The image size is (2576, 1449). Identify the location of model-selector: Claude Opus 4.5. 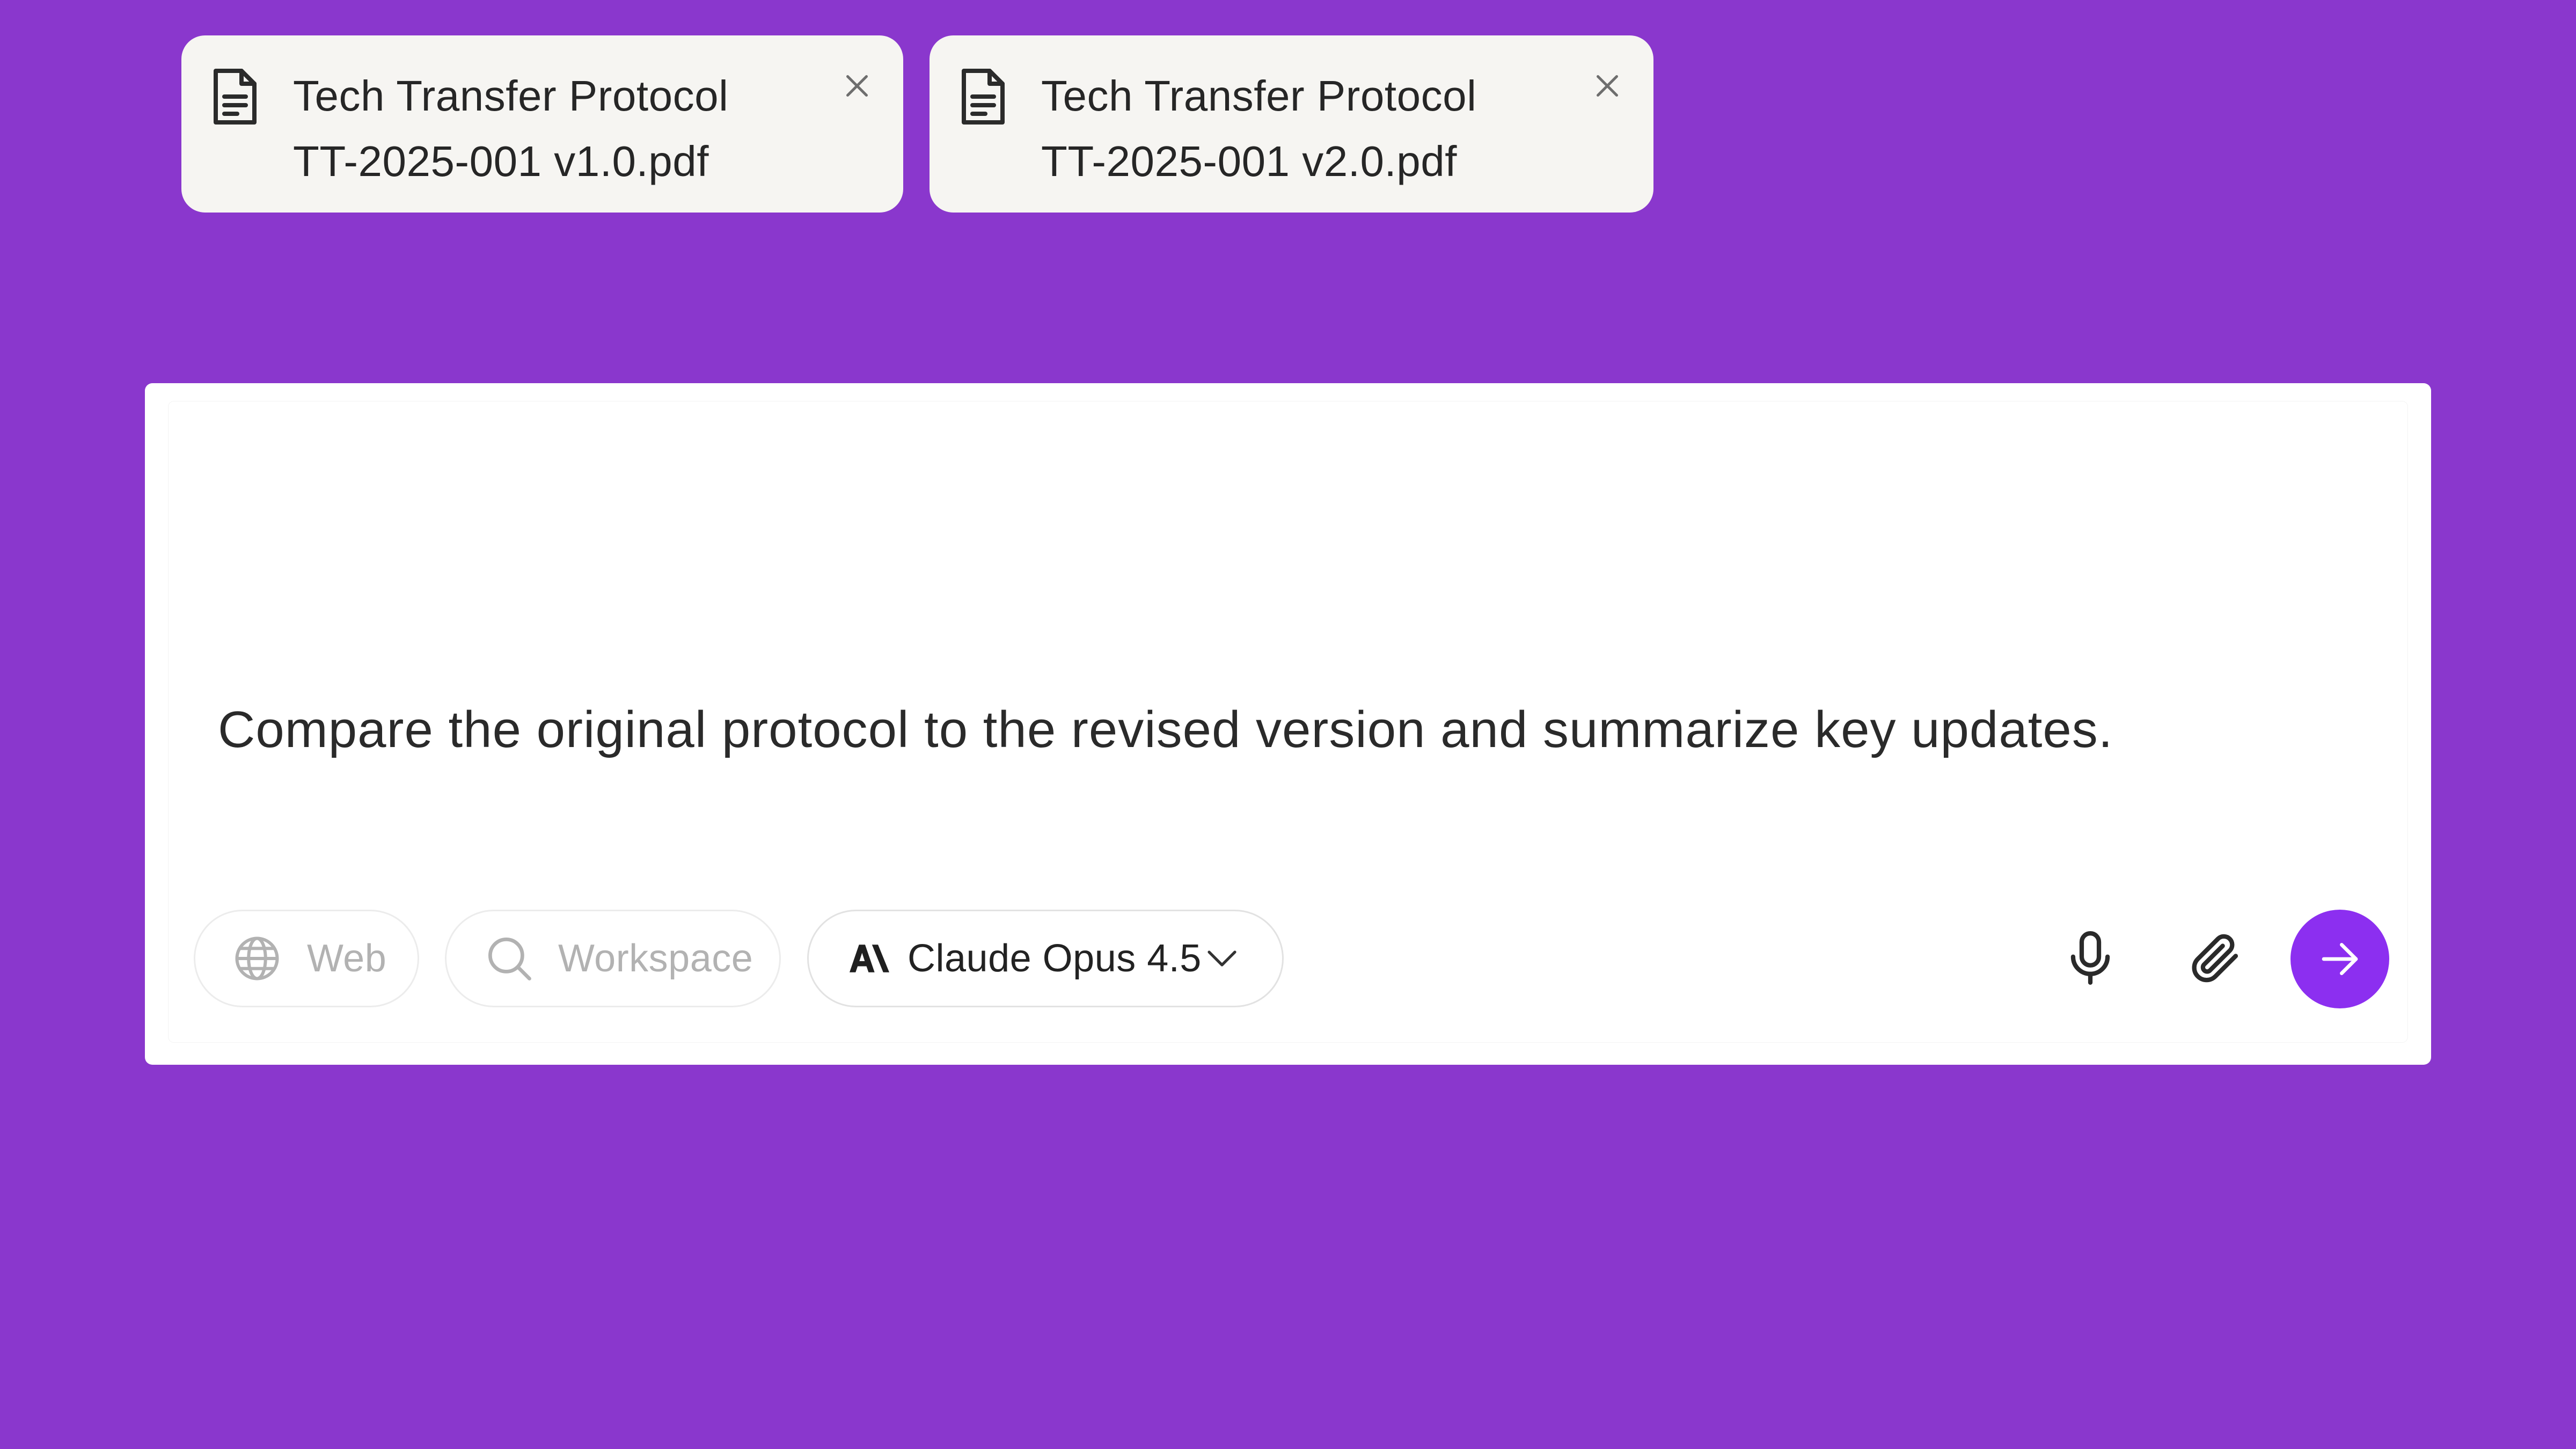
(1045, 958).